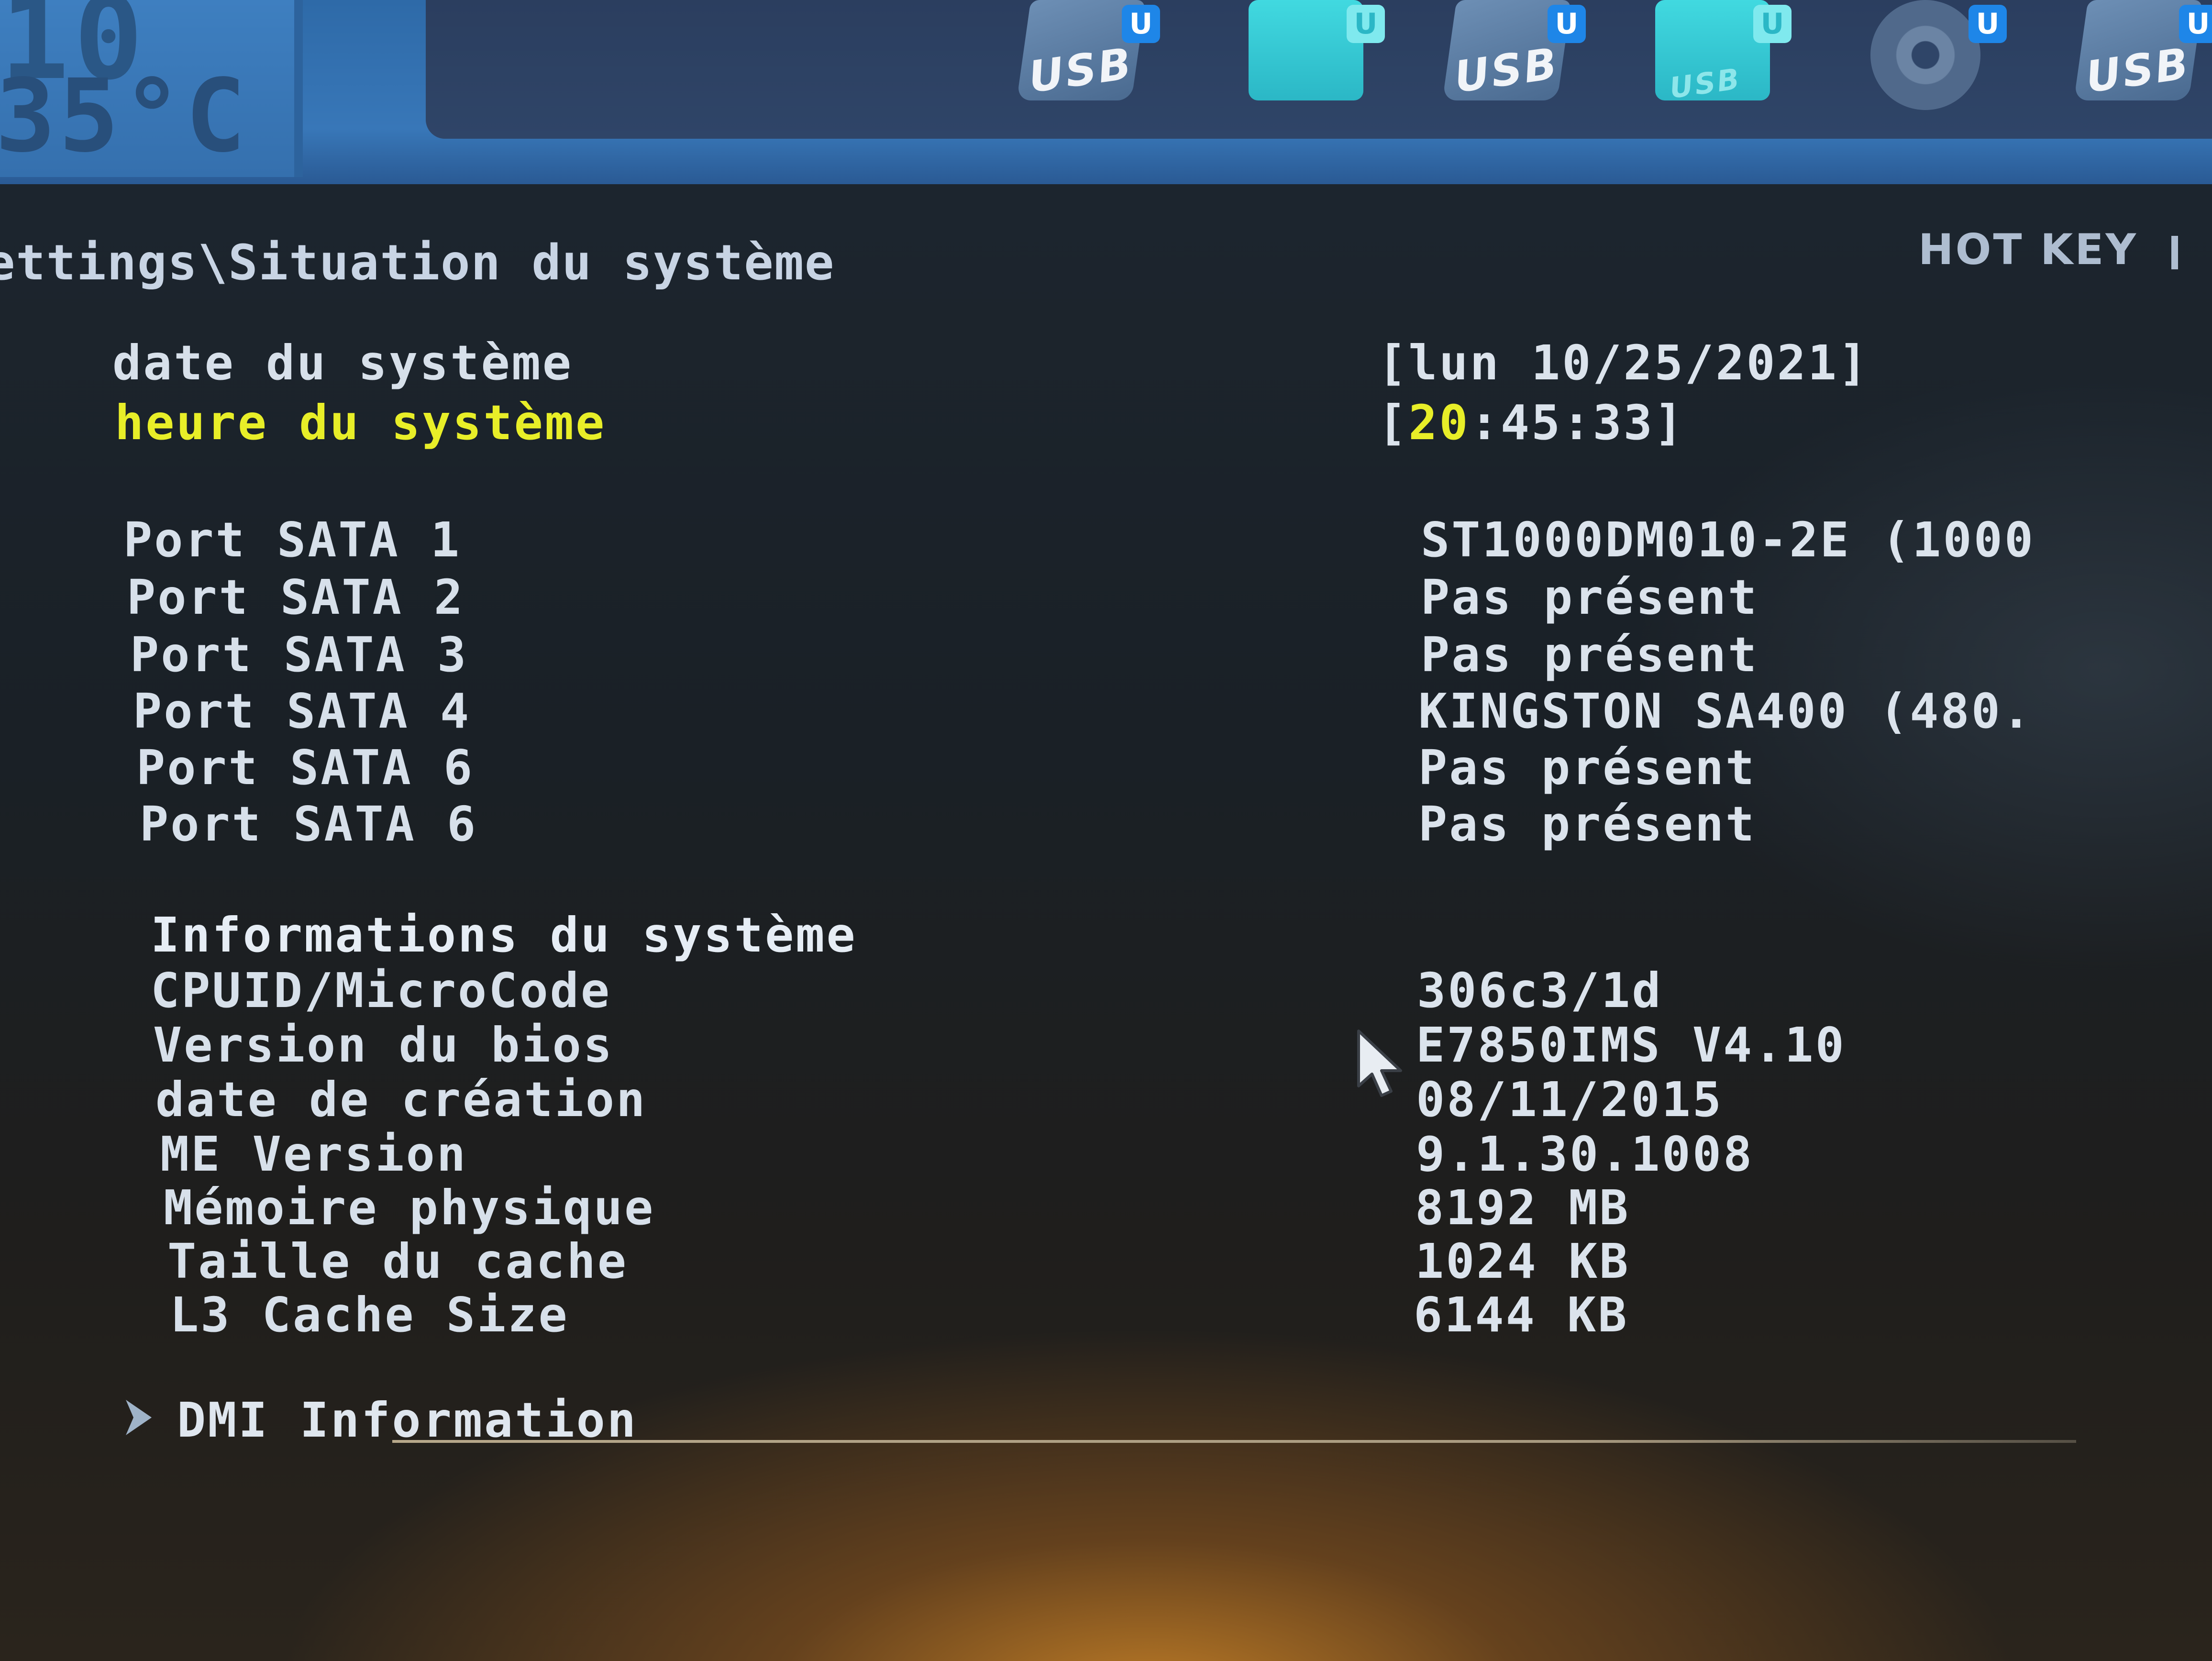 The height and width of the screenshot is (1661, 2212). I want to click on info-label: Mémoire physique, so click(409, 1208).